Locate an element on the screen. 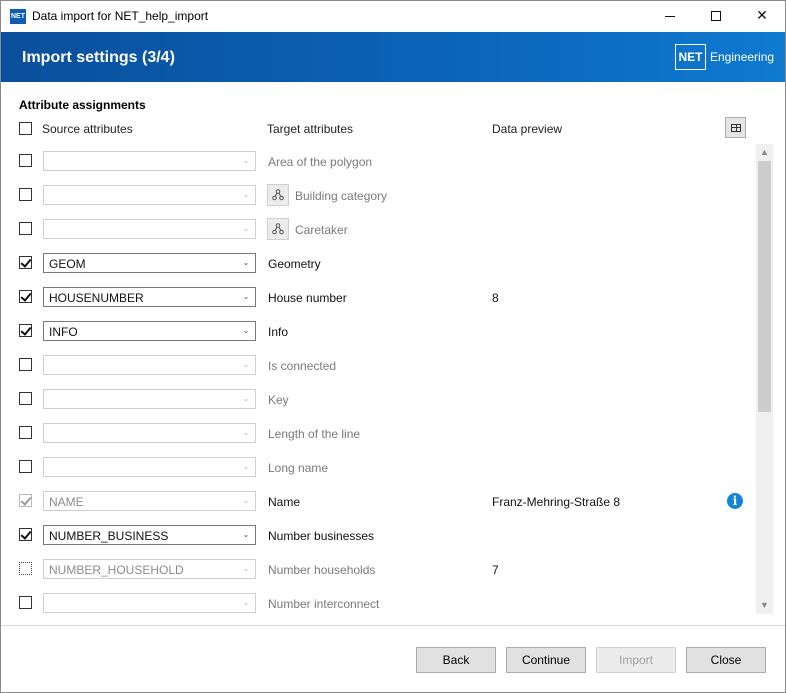 The width and height of the screenshot is (786, 693). column-header-source: Source attributes is located at coordinates (87, 129).